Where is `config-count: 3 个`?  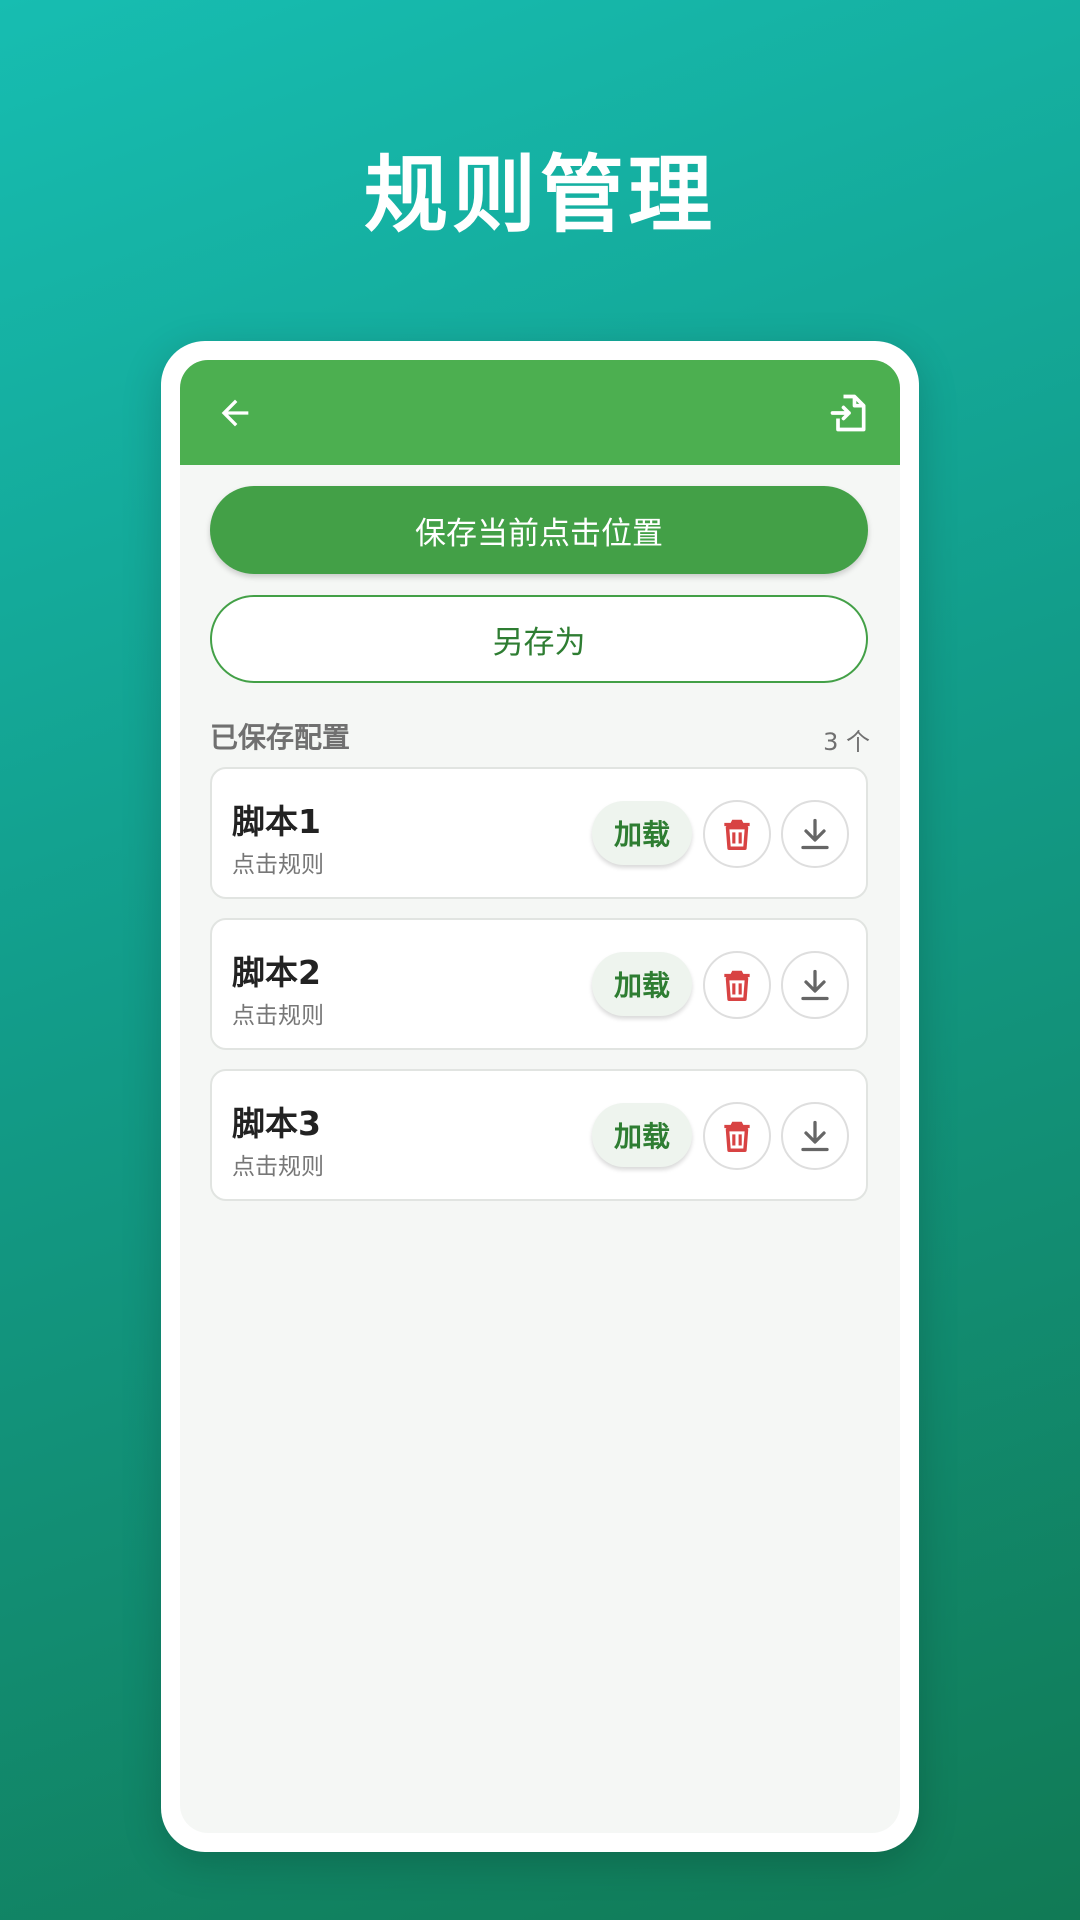
config-count: 3 个 is located at coordinates (846, 742).